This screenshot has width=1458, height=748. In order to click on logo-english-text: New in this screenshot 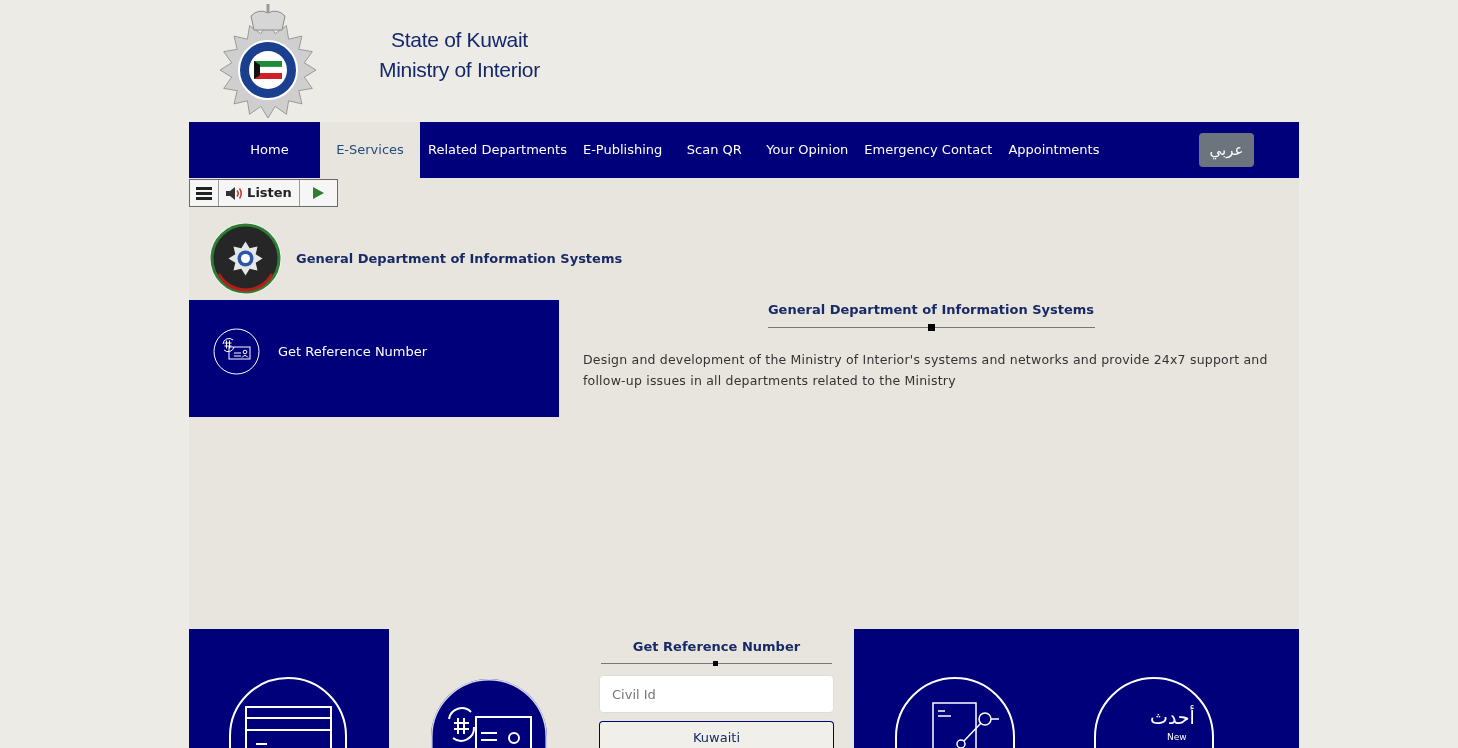, I will do `click(1177, 737)`.